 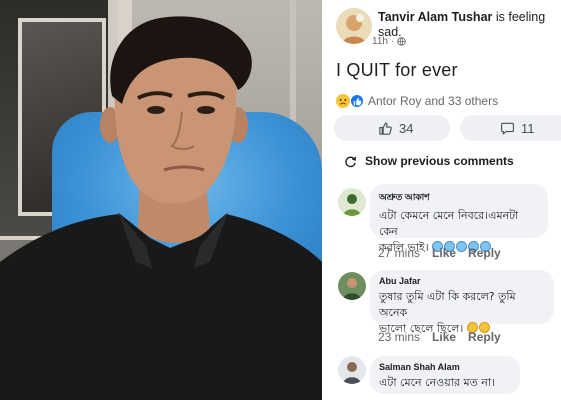 I want to click on comment-count-button: 11, so click(x=510, y=128).